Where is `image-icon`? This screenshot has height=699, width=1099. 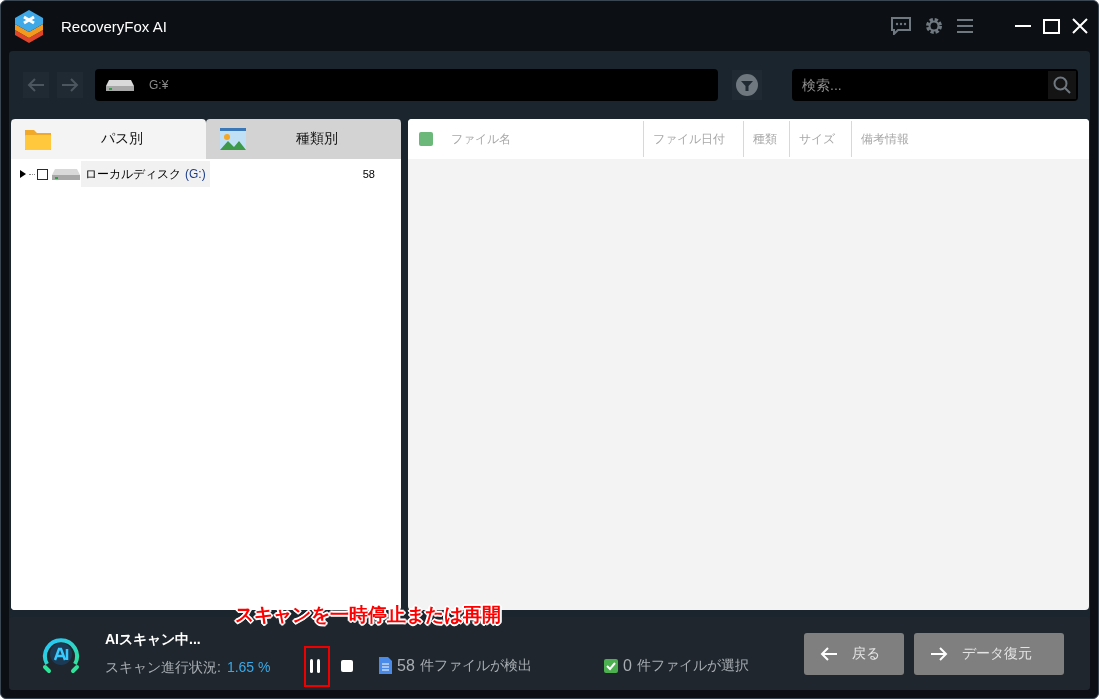 image-icon is located at coordinates (233, 139).